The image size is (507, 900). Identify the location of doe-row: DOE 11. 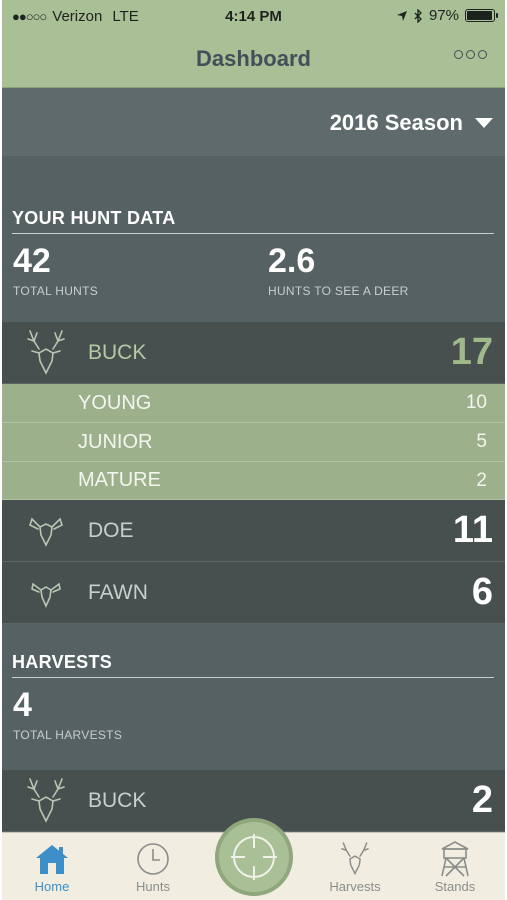
(253, 531).